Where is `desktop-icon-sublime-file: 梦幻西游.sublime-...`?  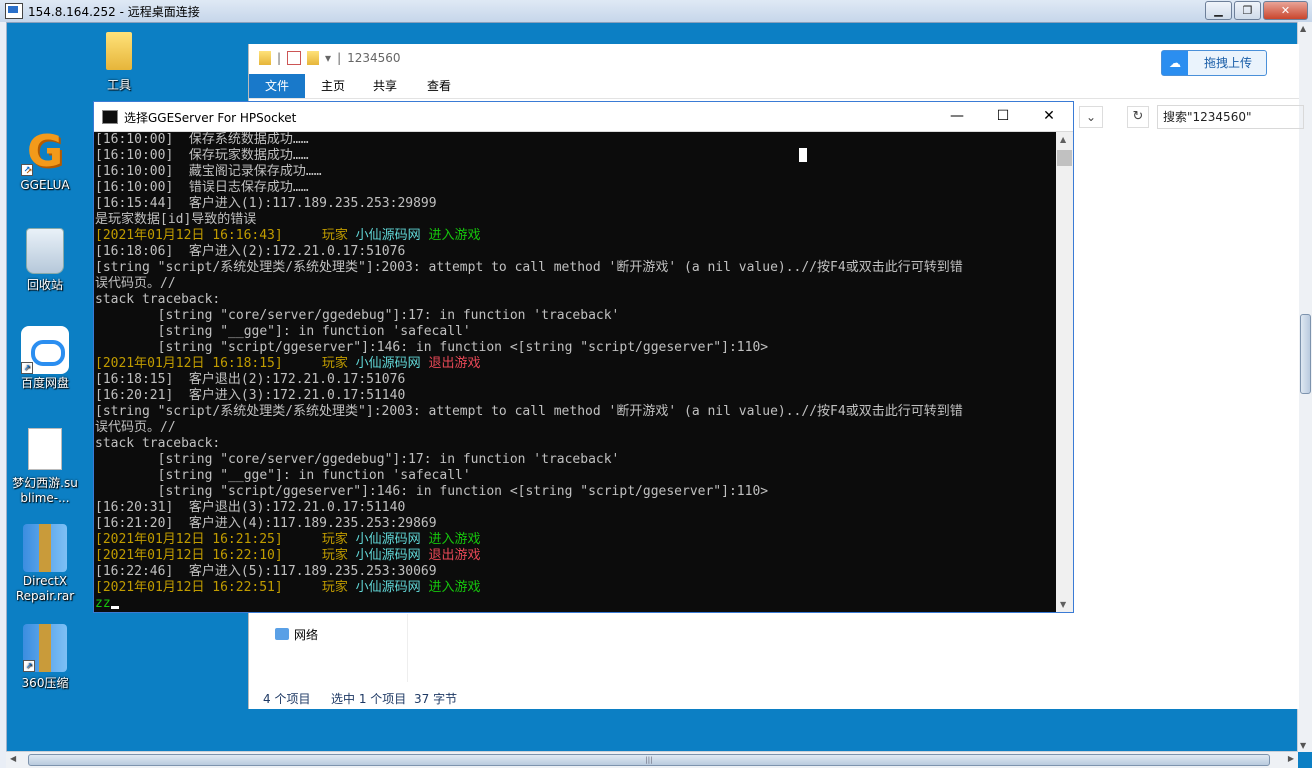
desktop-icon-sublime-file: 梦幻西游.sublime-... is located at coordinates (45, 467).